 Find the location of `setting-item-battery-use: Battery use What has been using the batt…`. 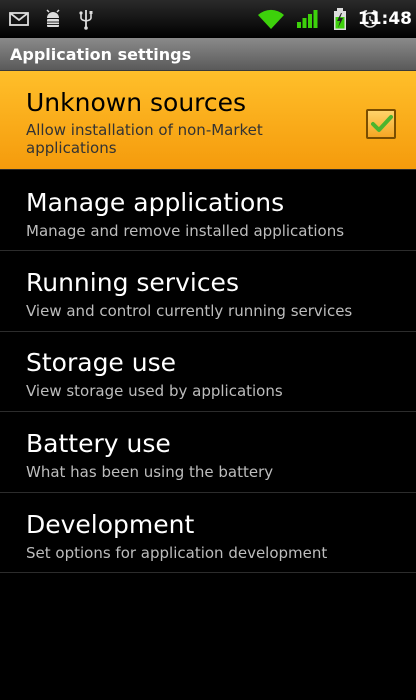

setting-item-battery-use: Battery use What has been using the batt… is located at coordinates (208, 452).